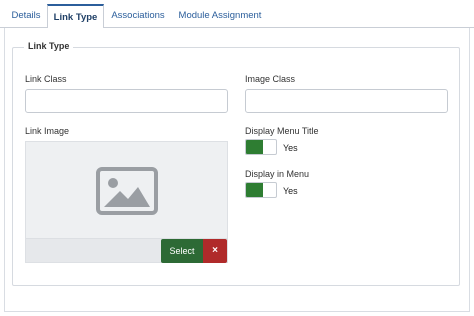  I want to click on link-image-label: Link Image, so click(47, 131).